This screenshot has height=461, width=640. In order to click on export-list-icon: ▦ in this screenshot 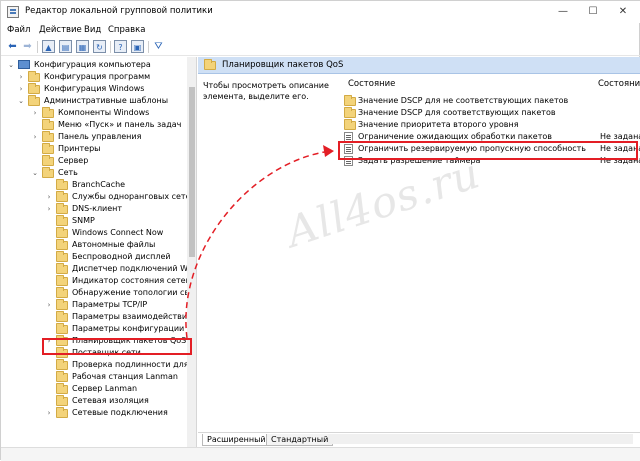, I will do `click(82, 46)`.